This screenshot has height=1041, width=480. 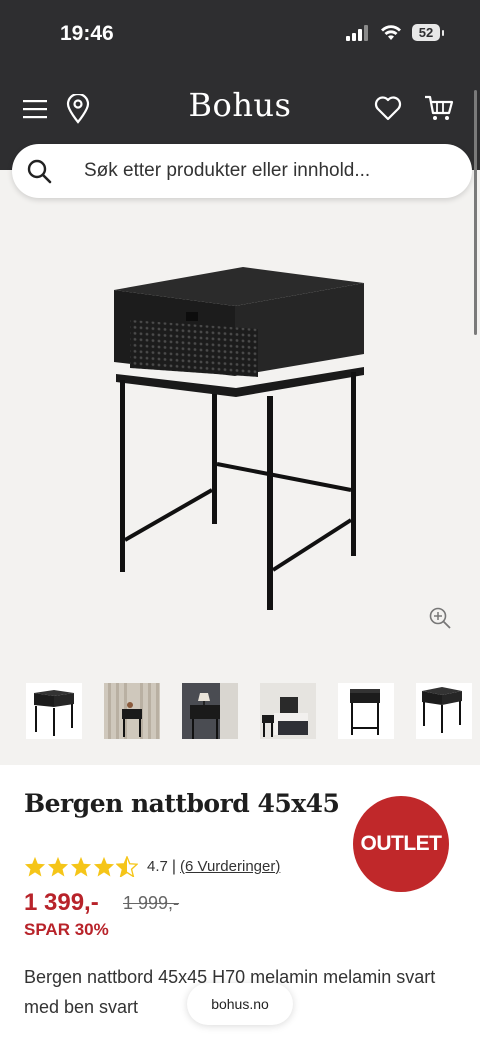 I want to click on star-half-icon, so click(x=127, y=866).